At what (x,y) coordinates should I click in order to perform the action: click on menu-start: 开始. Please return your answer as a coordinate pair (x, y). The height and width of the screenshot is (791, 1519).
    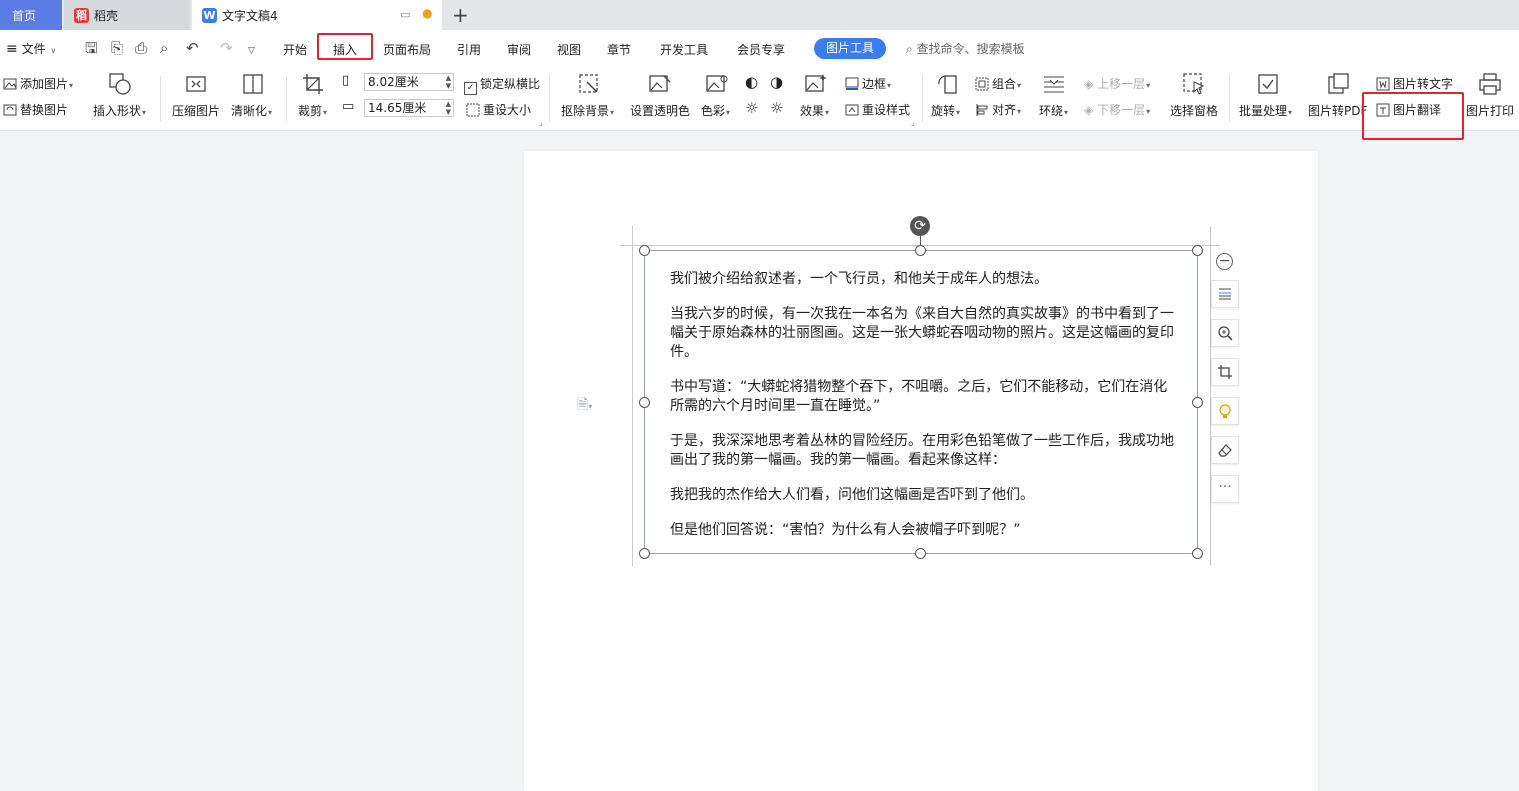
    Looking at the image, I should click on (295, 49).